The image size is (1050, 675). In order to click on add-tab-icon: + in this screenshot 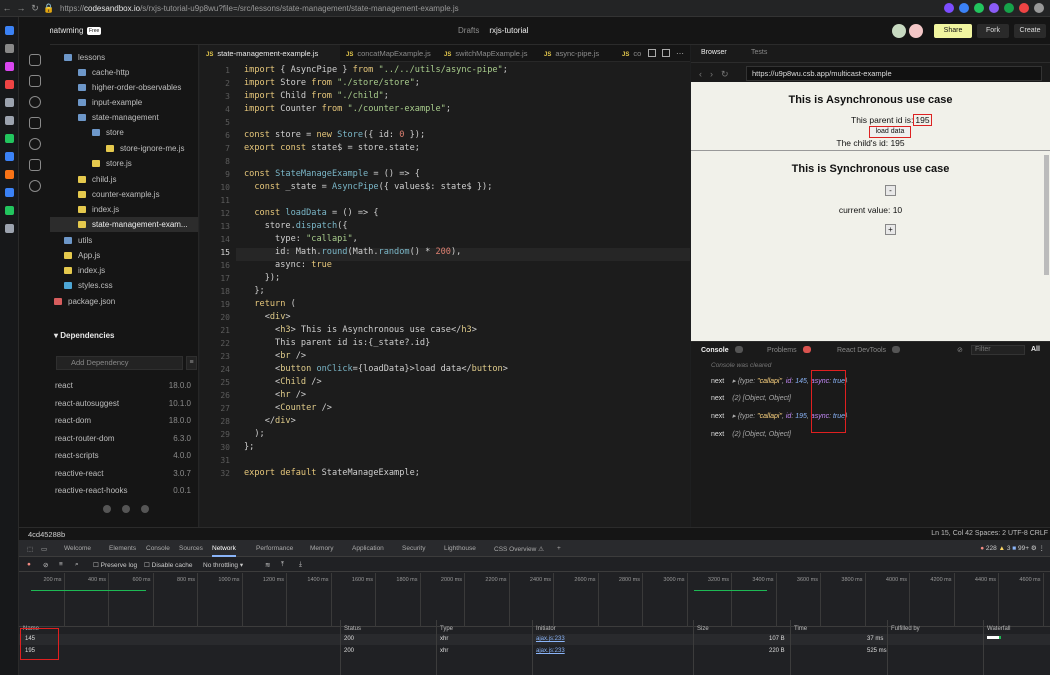, I will do `click(559, 548)`.